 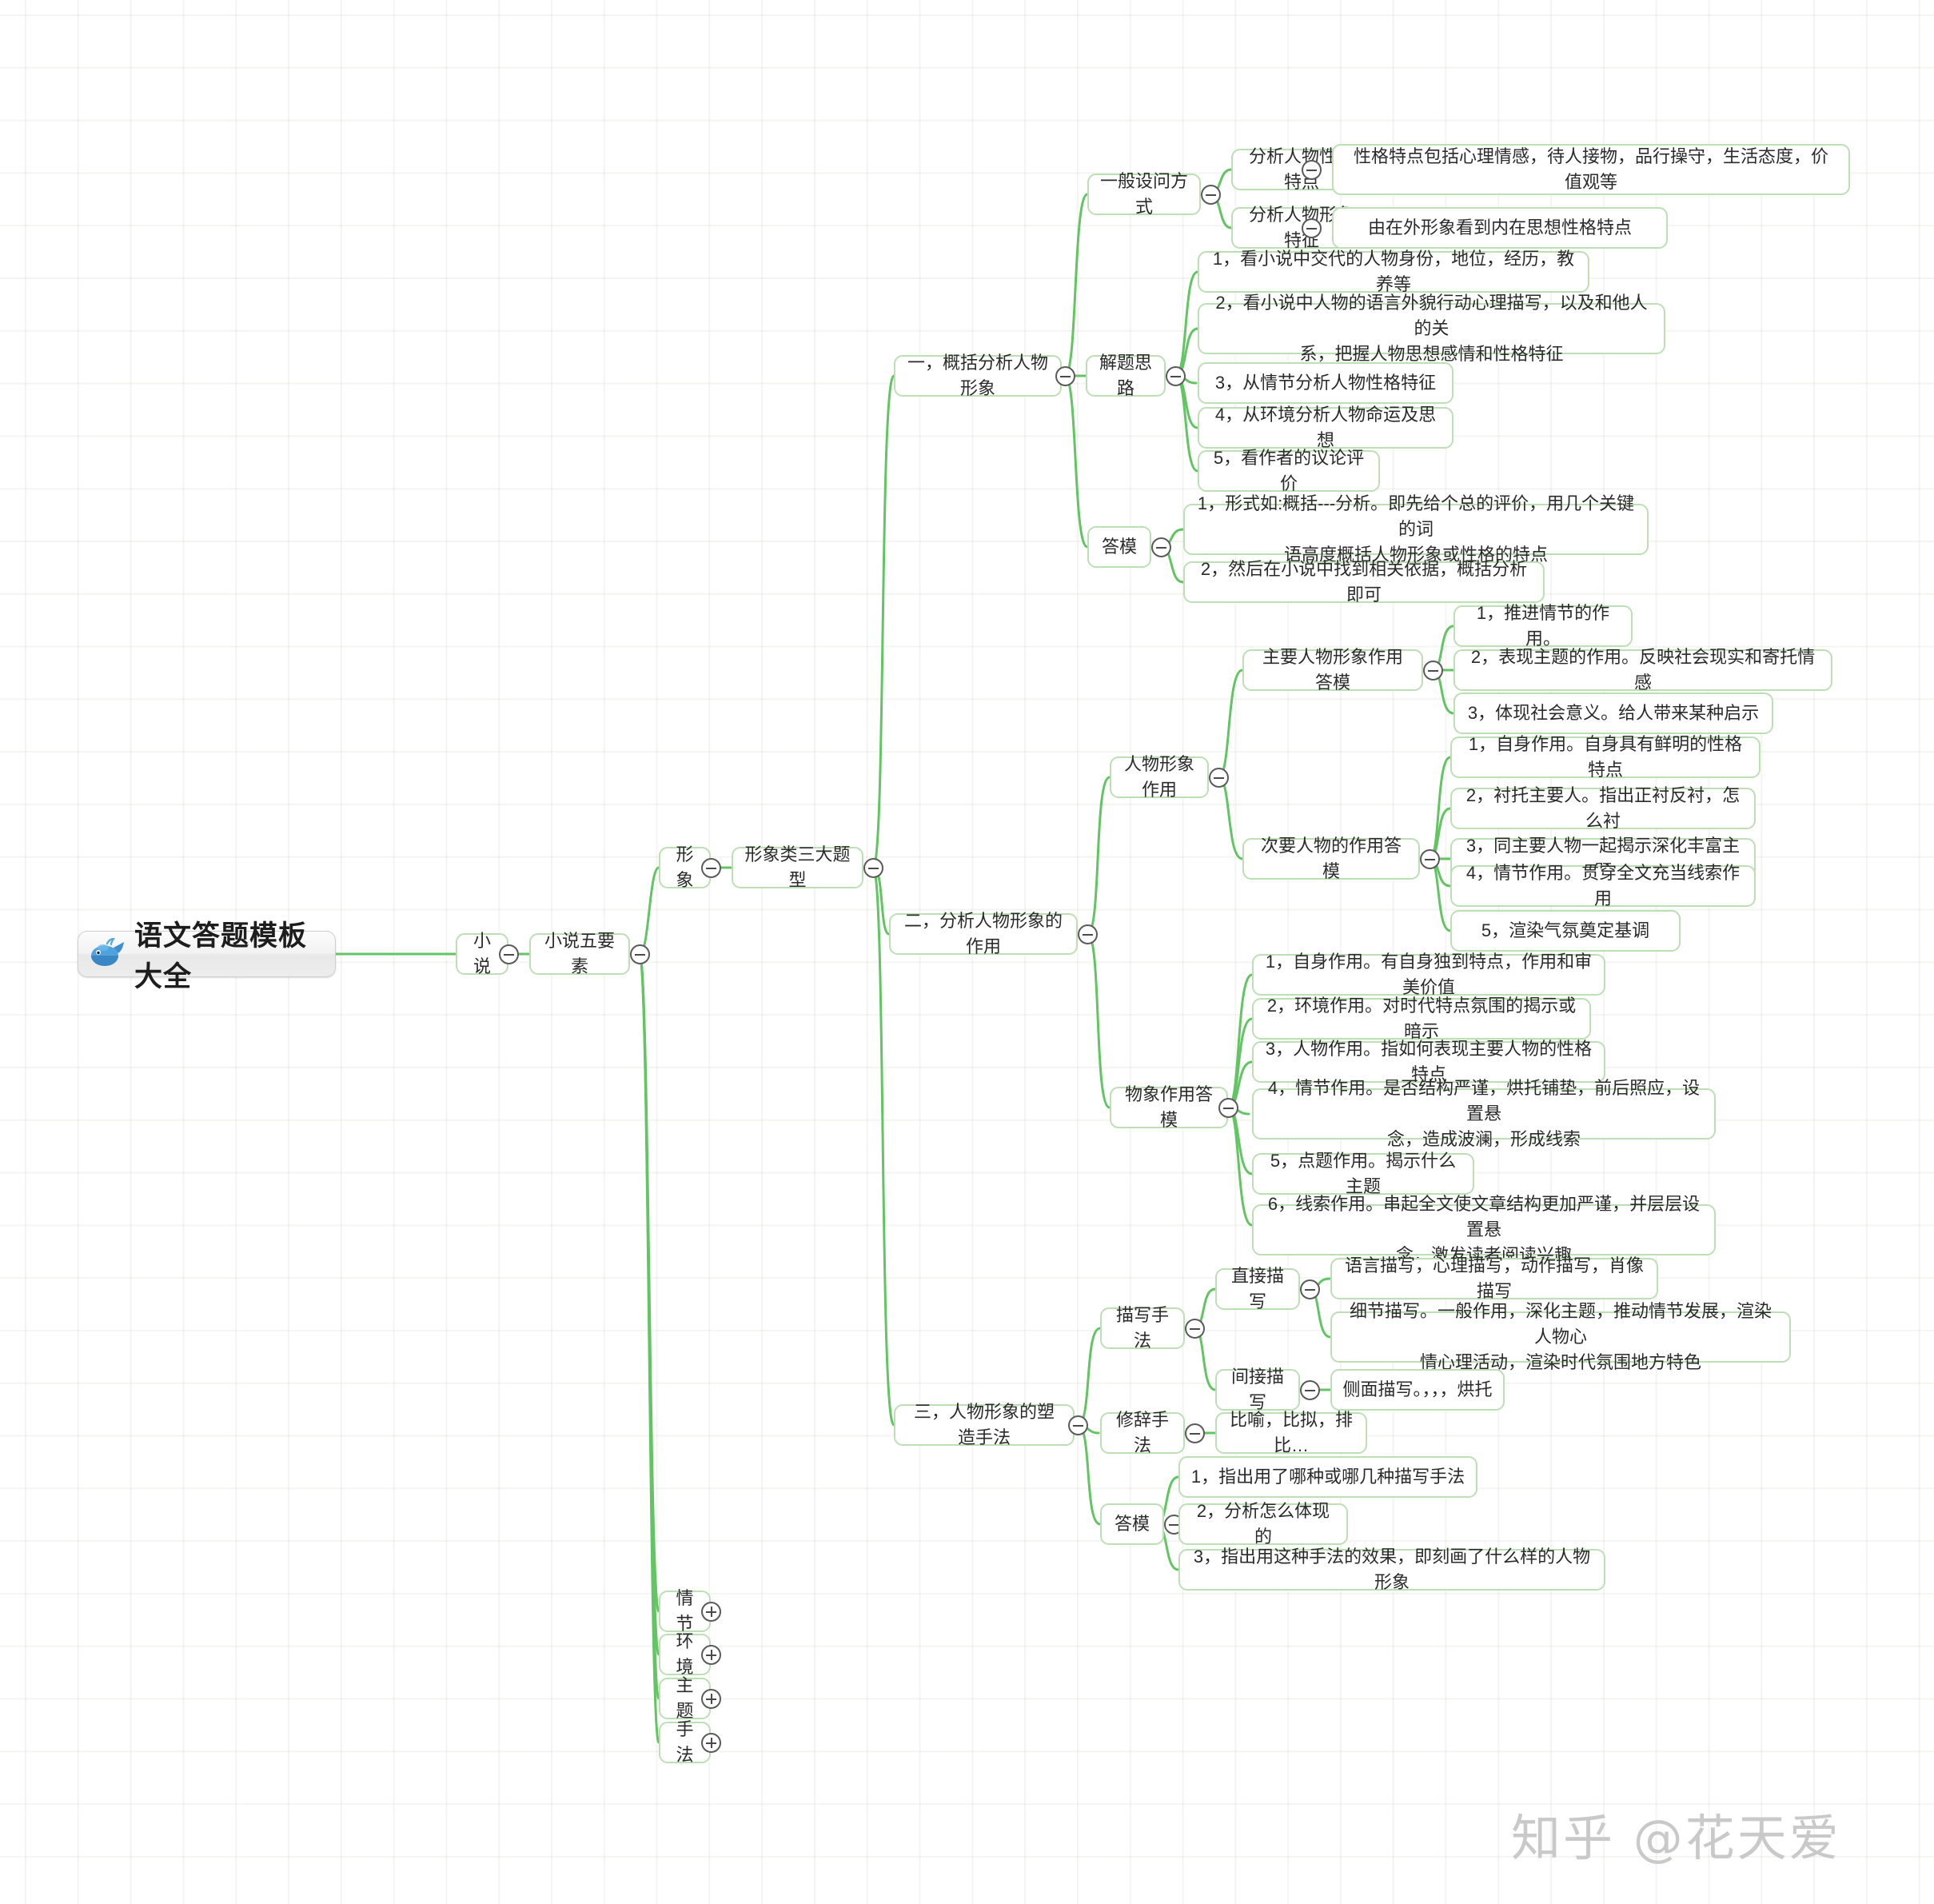 I want to click on toggle-b2-zhuyao, so click(x=1433, y=671).